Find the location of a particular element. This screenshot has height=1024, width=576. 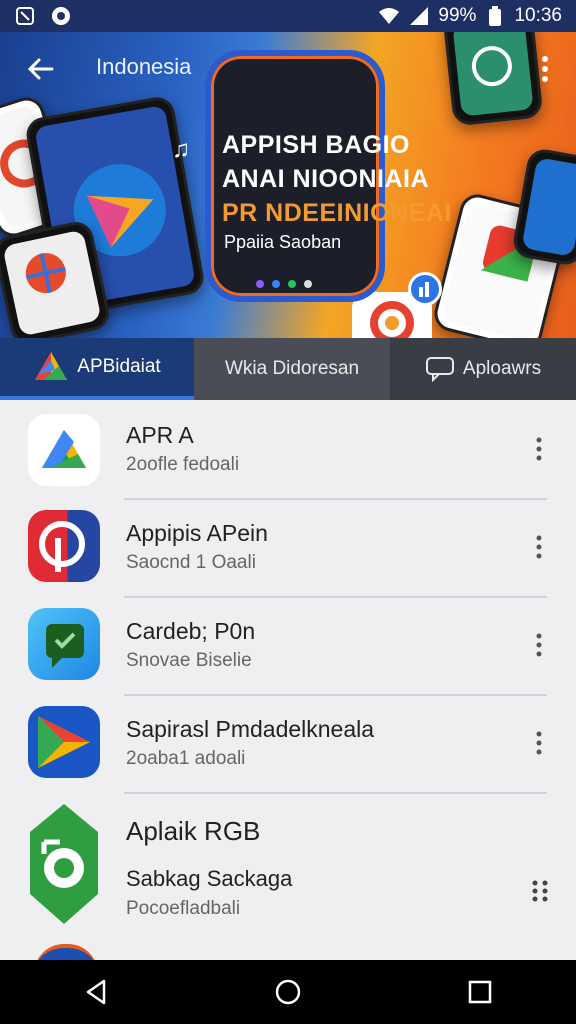

tab-bar: APBidaiat Wkia Didoresan Aploawrs is located at coordinates (288, 369).